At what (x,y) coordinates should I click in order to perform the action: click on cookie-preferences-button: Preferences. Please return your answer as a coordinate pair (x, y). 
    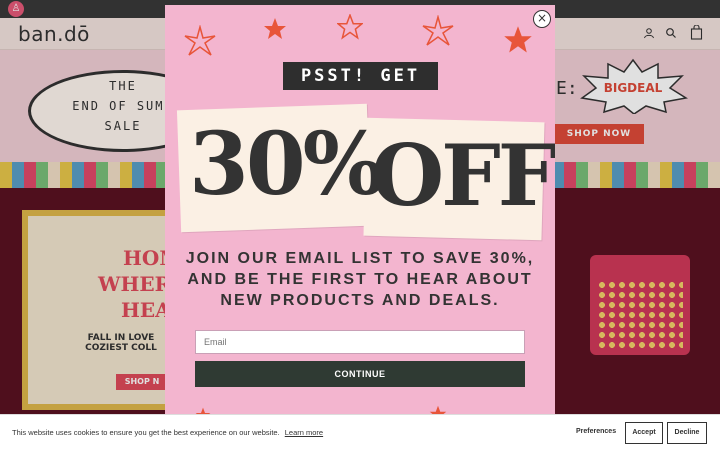
    Looking at the image, I should click on (596, 431).